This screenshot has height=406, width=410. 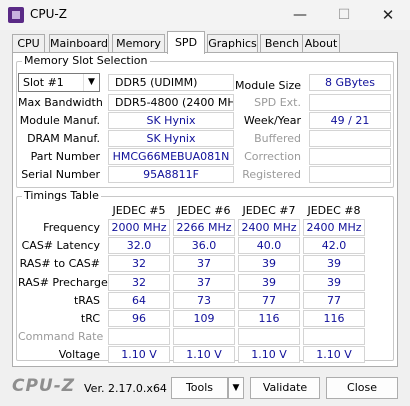 I want to click on module-size-label: Module Size, so click(x=268, y=85).